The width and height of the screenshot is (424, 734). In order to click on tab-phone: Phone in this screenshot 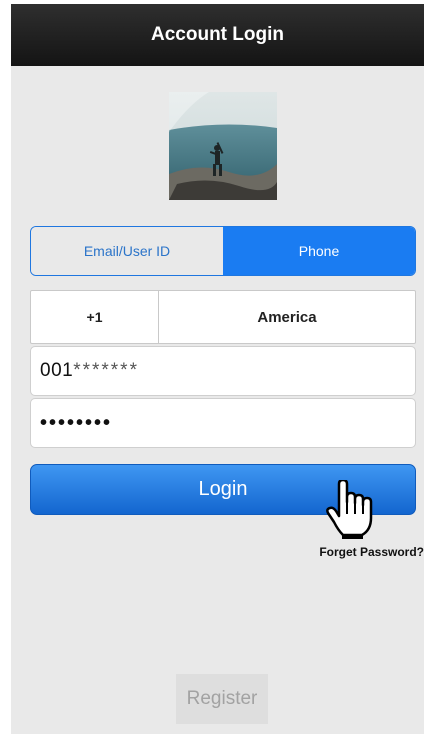, I will do `click(319, 251)`.